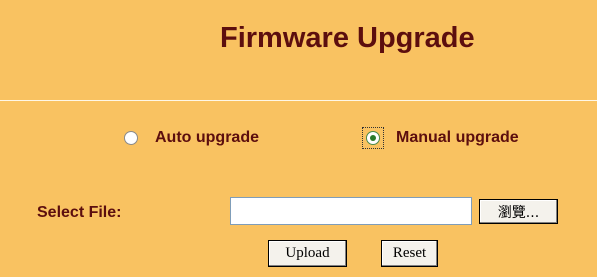  I want to click on auto-upgrade-radio, so click(131, 138).